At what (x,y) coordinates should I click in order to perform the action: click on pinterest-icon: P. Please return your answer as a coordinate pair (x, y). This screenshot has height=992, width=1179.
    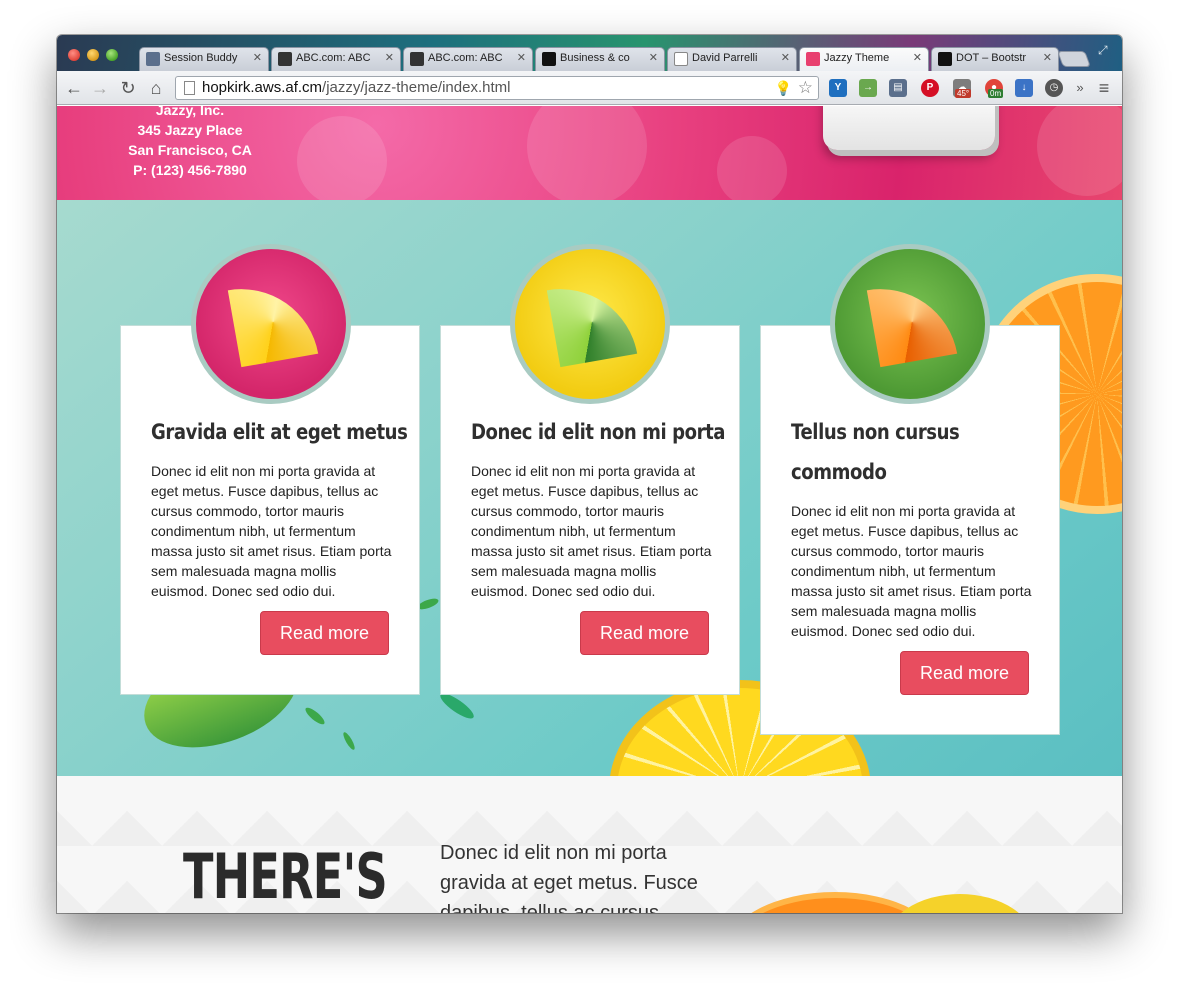
    Looking at the image, I should click on (930, 88).